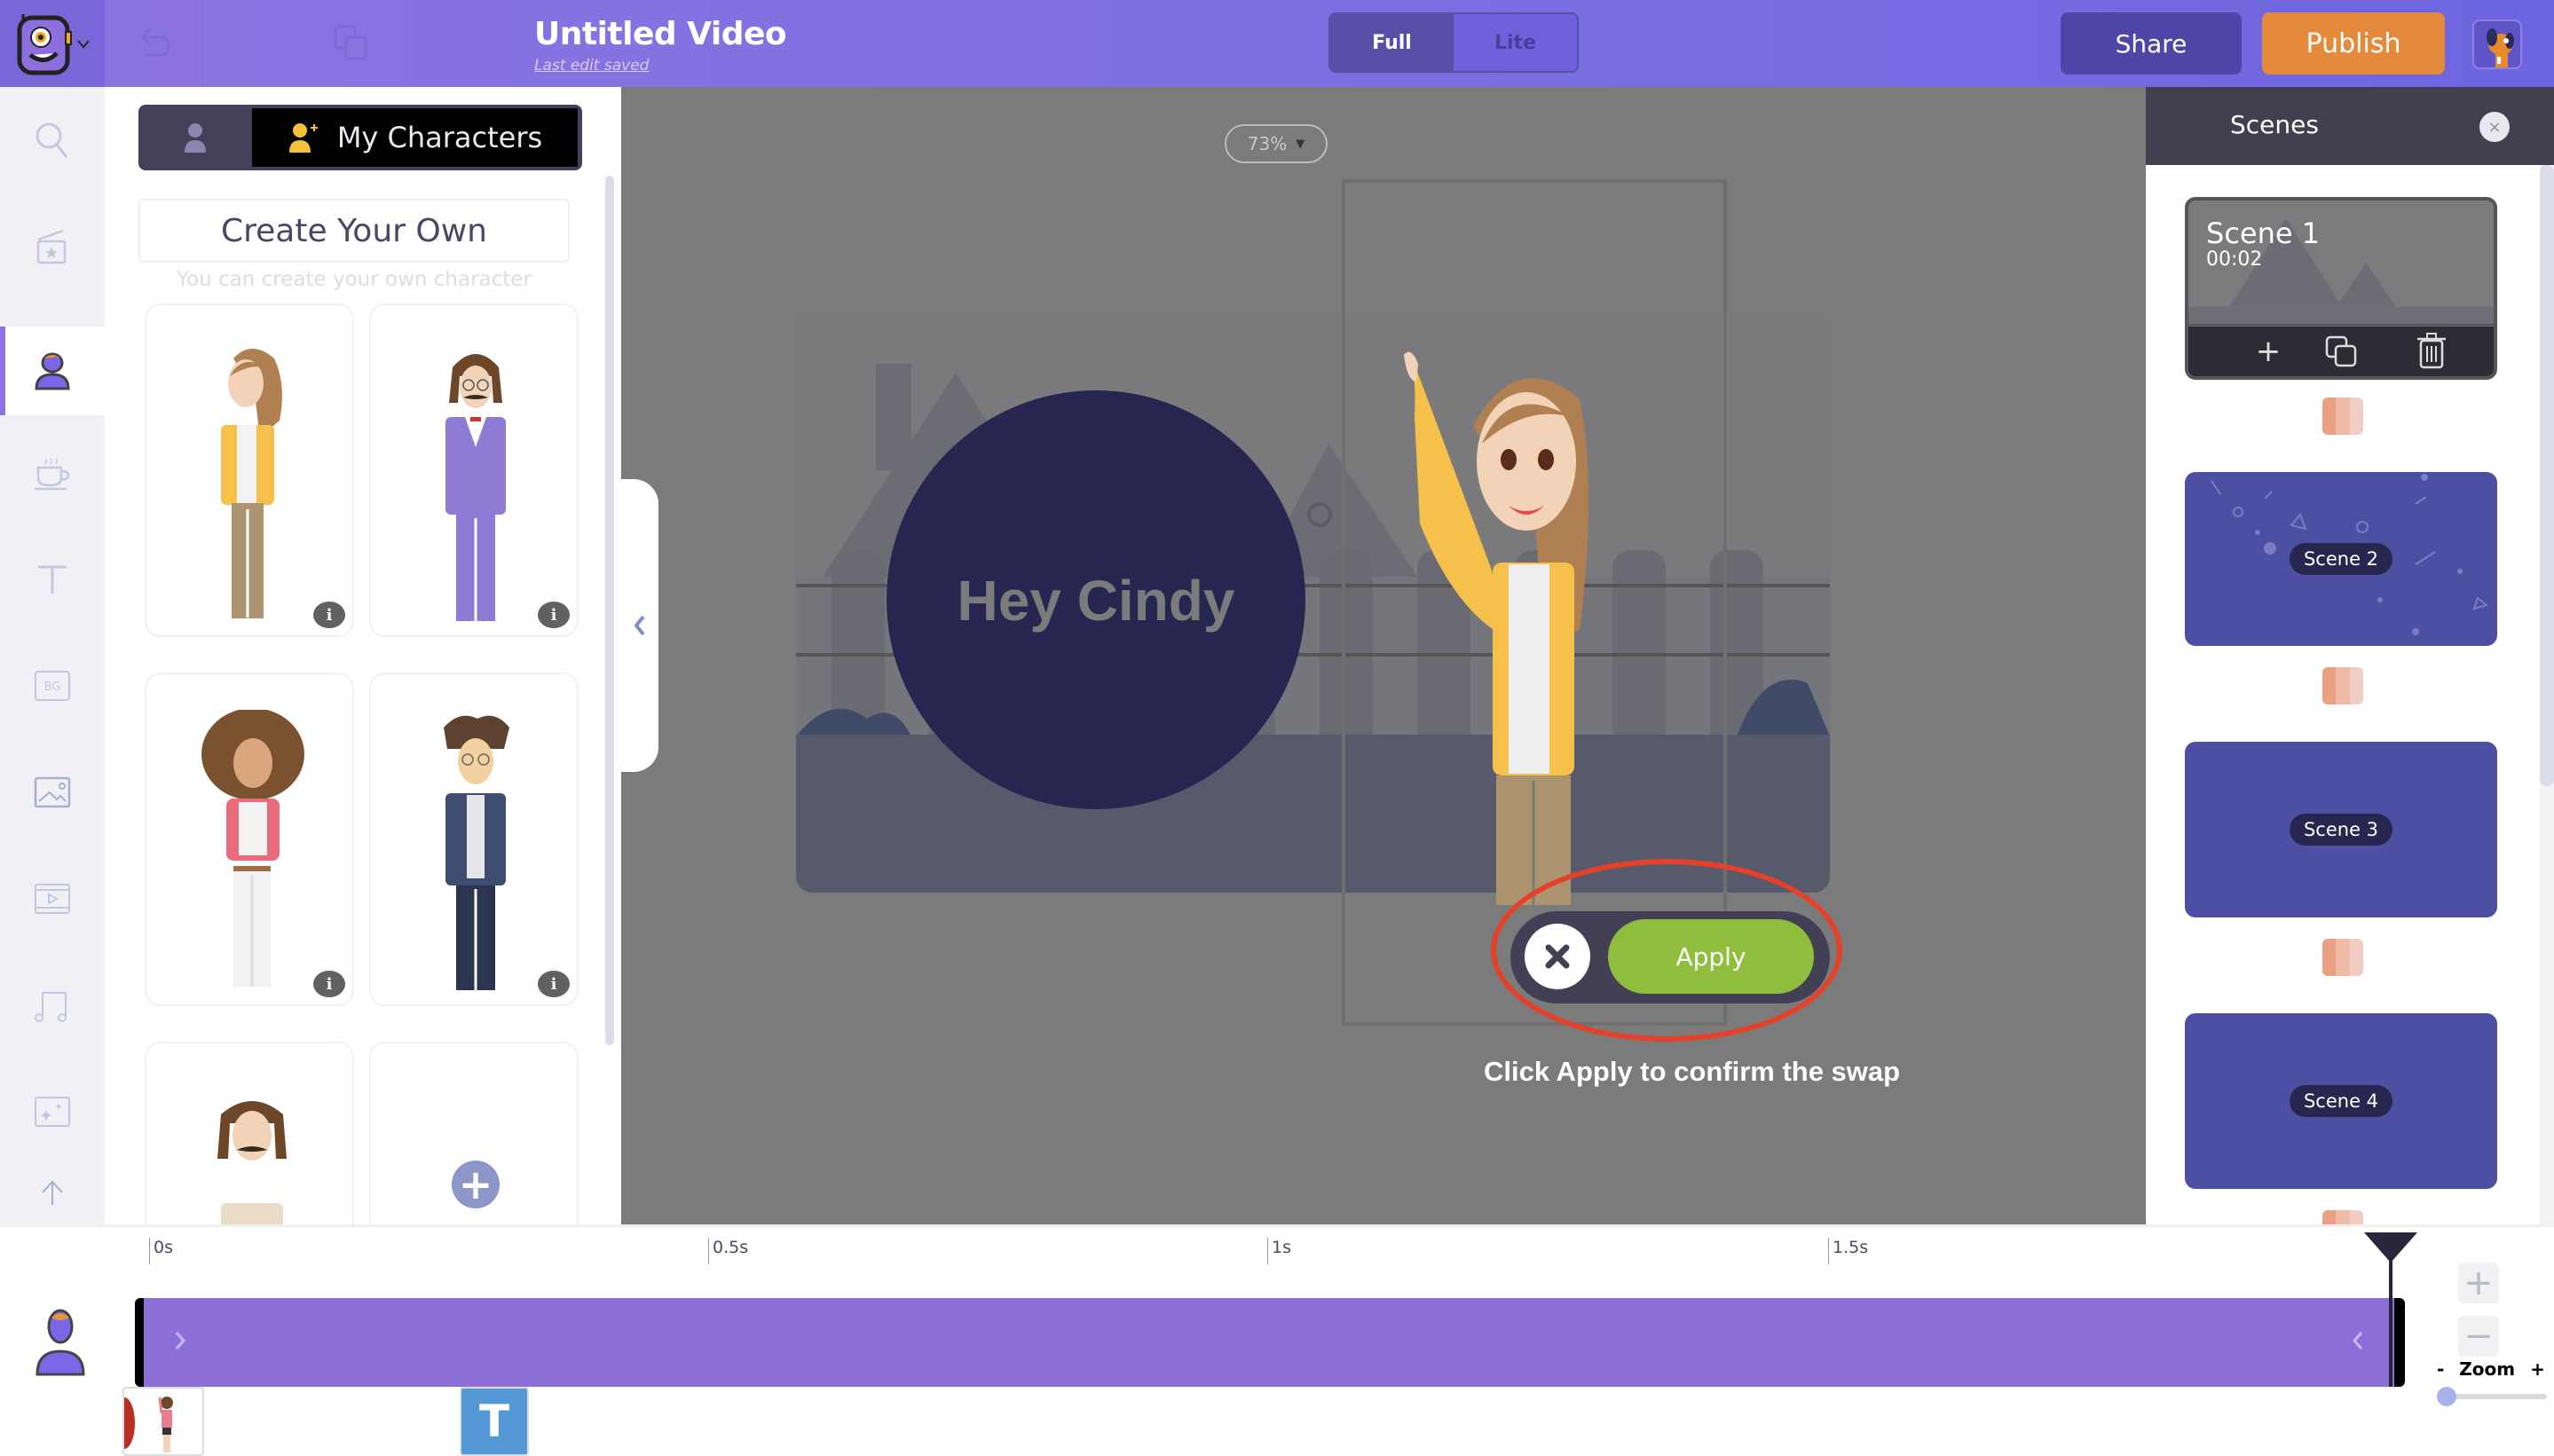 This screenshot has width=2554, height=1456. What do you see at coordinates (2547, 475) in the screenshot?
I see `scenes-scrollbar-thumb` at bounding box center [2547, 475].